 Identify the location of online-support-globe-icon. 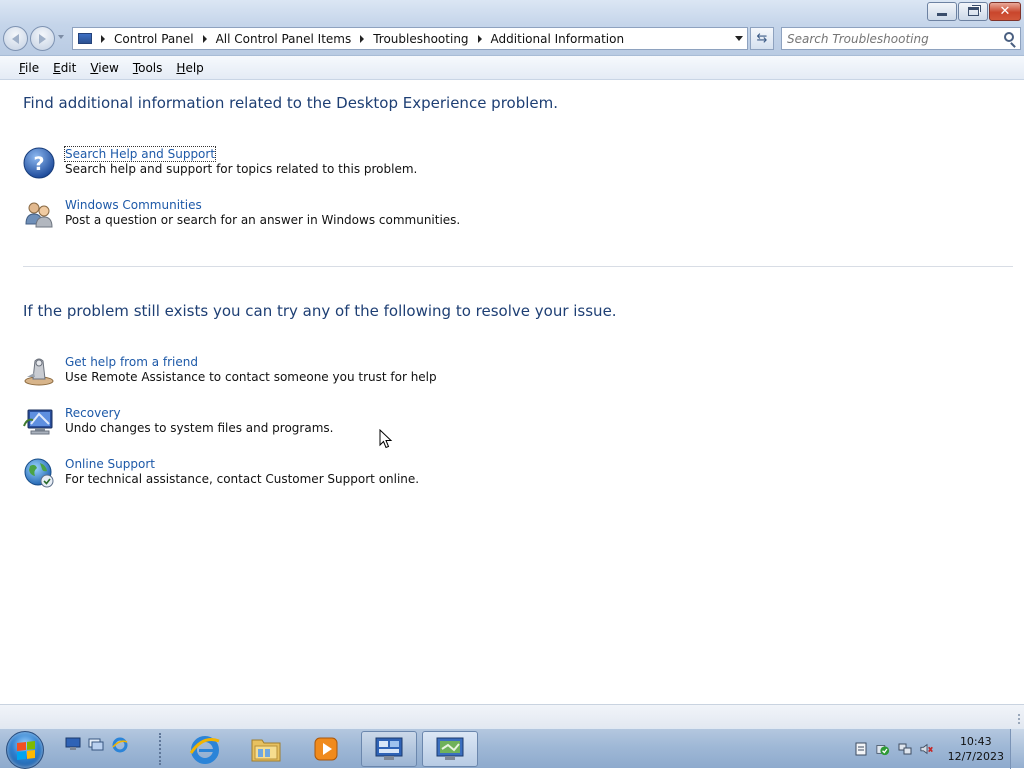
(39, 473).